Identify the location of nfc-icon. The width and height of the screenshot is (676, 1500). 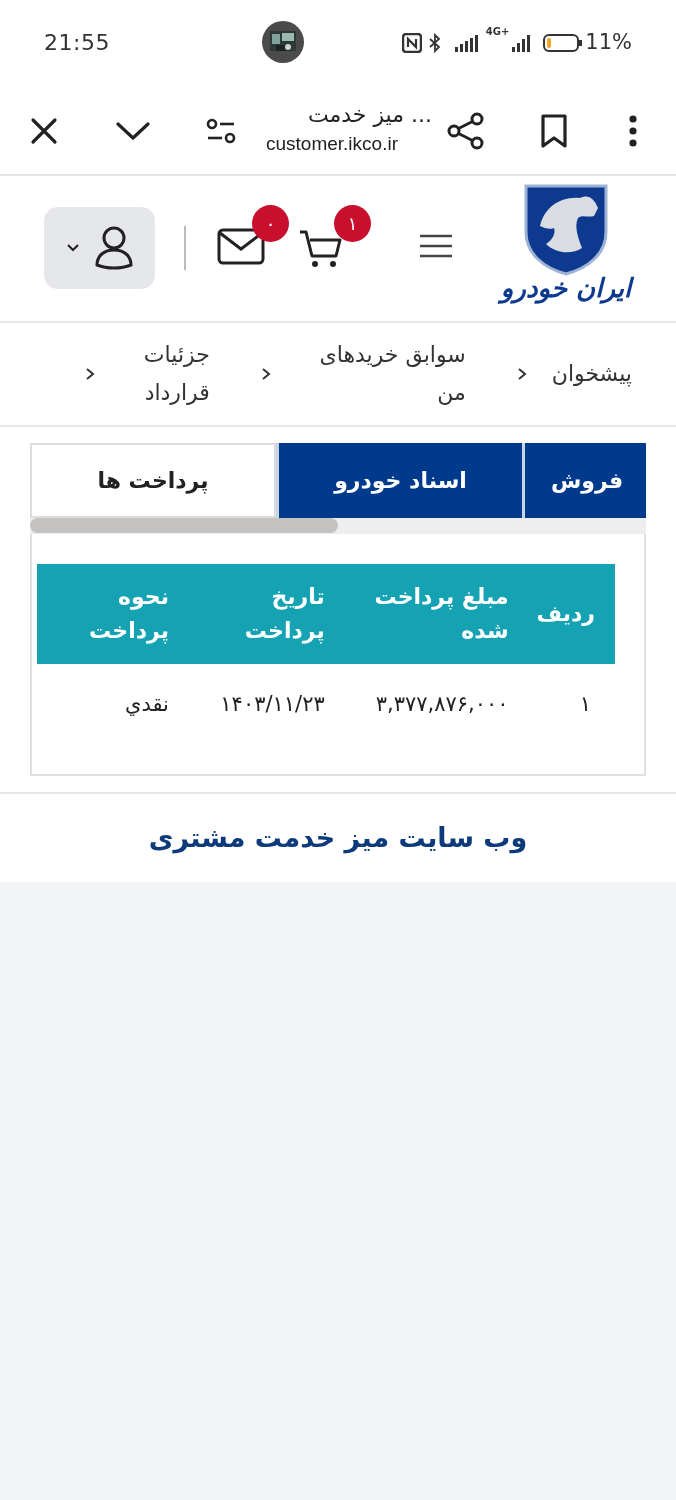
(411, 42).